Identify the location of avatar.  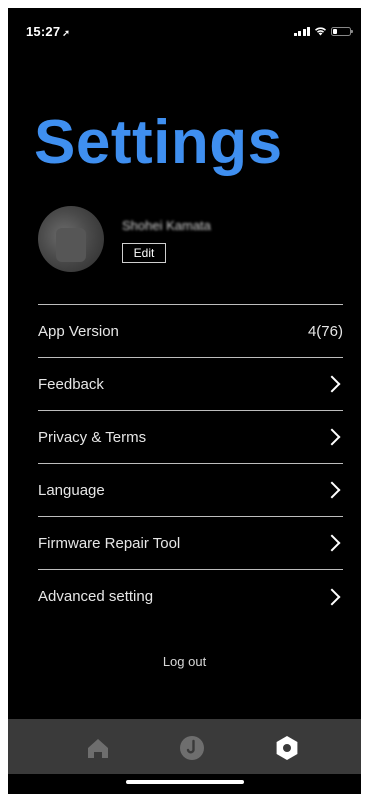
(71, 239).